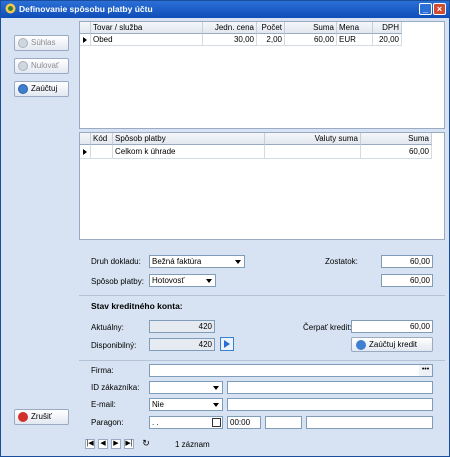  I want to click on paragon-date-value: . ., so click(155, 422).